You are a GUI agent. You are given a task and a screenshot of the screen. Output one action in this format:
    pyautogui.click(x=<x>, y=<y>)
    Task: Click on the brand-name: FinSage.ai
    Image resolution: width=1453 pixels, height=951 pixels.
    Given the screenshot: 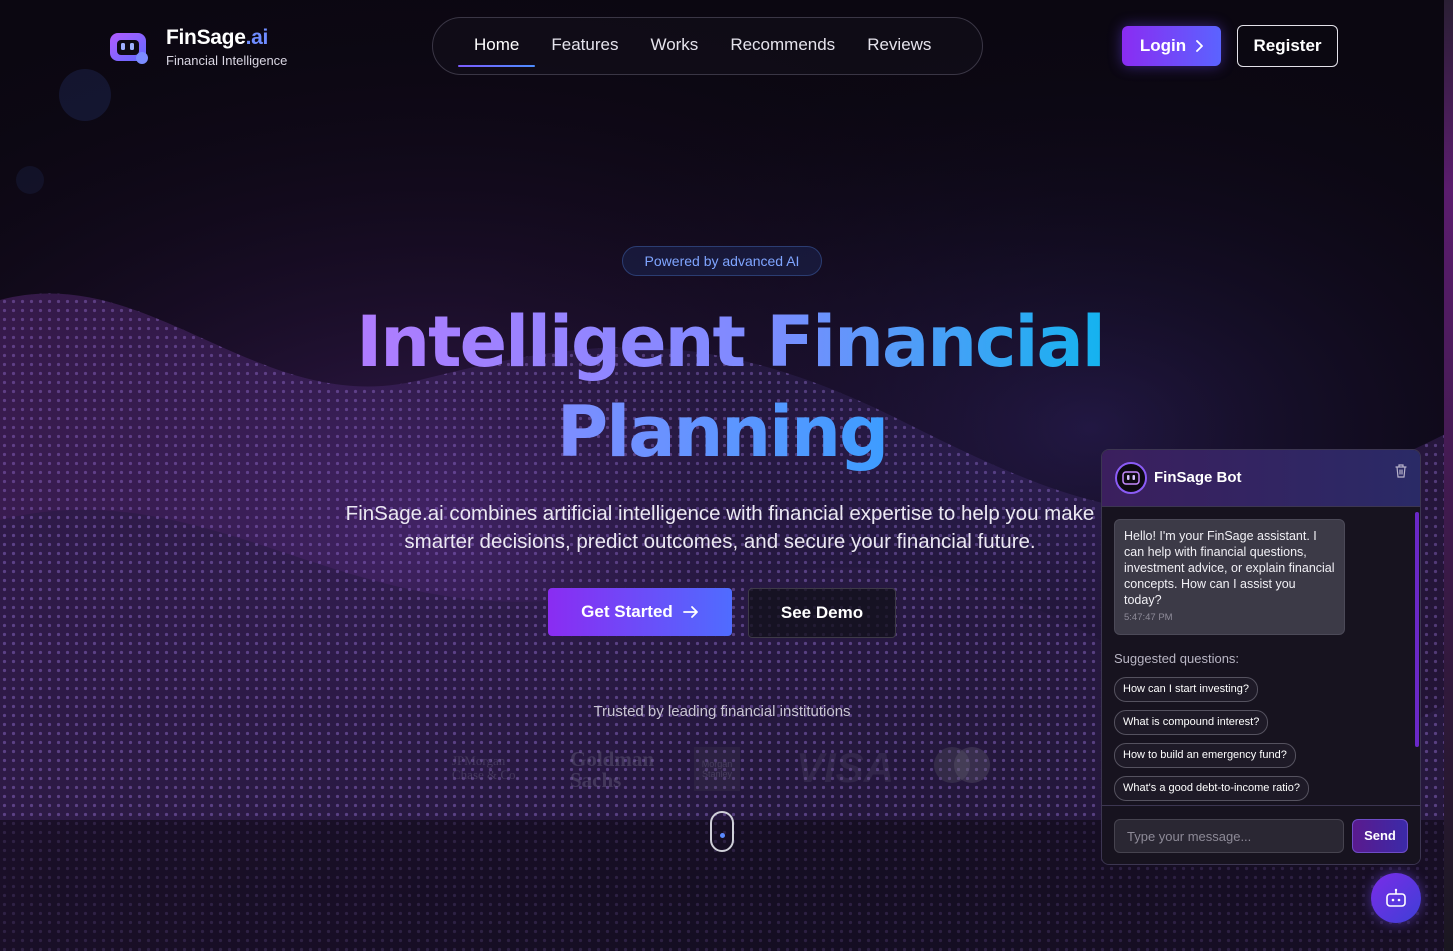 What is the action you would take?
    pyautogui.click(x=217, y=38)
    